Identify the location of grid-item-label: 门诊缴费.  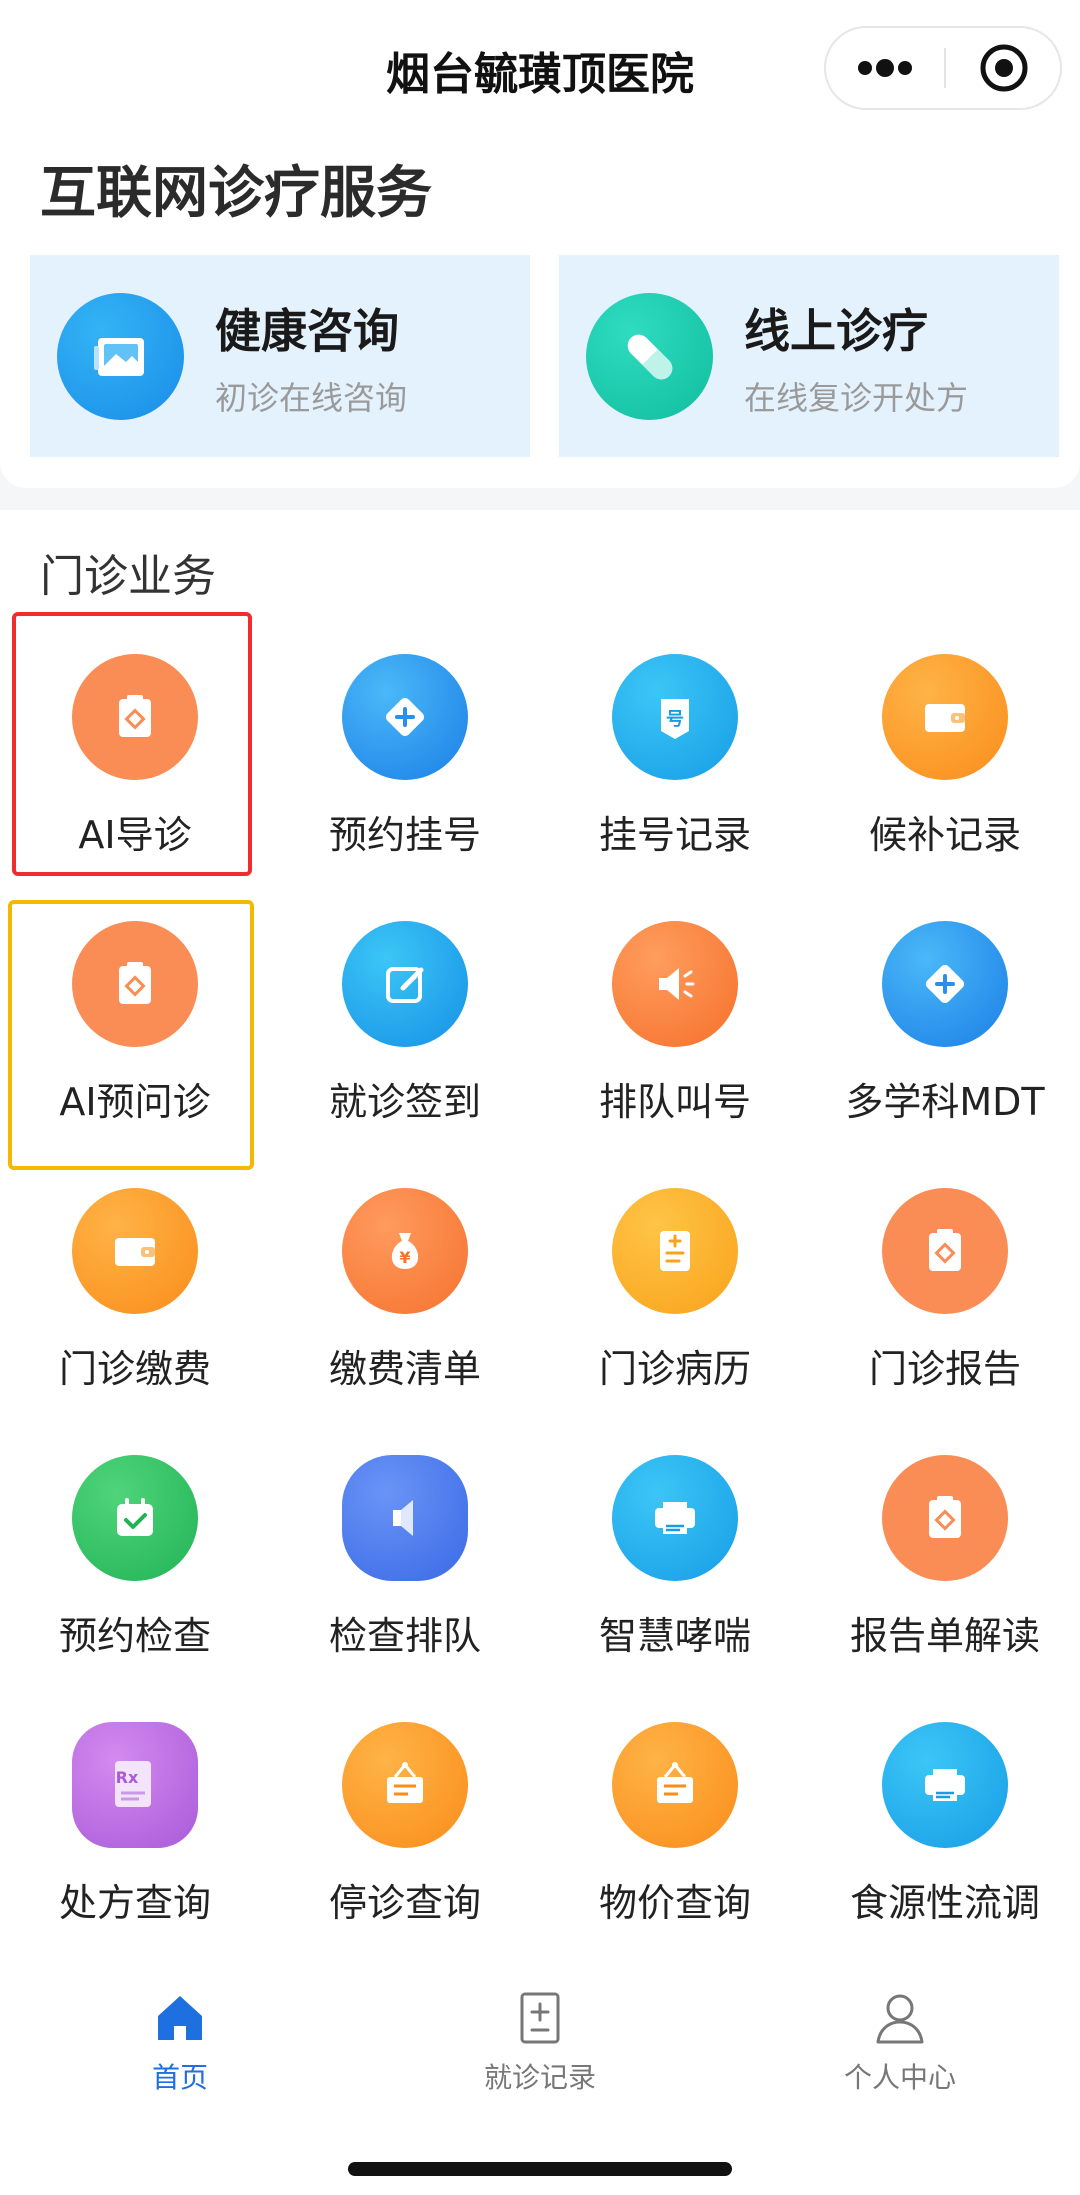
(134, 1369).